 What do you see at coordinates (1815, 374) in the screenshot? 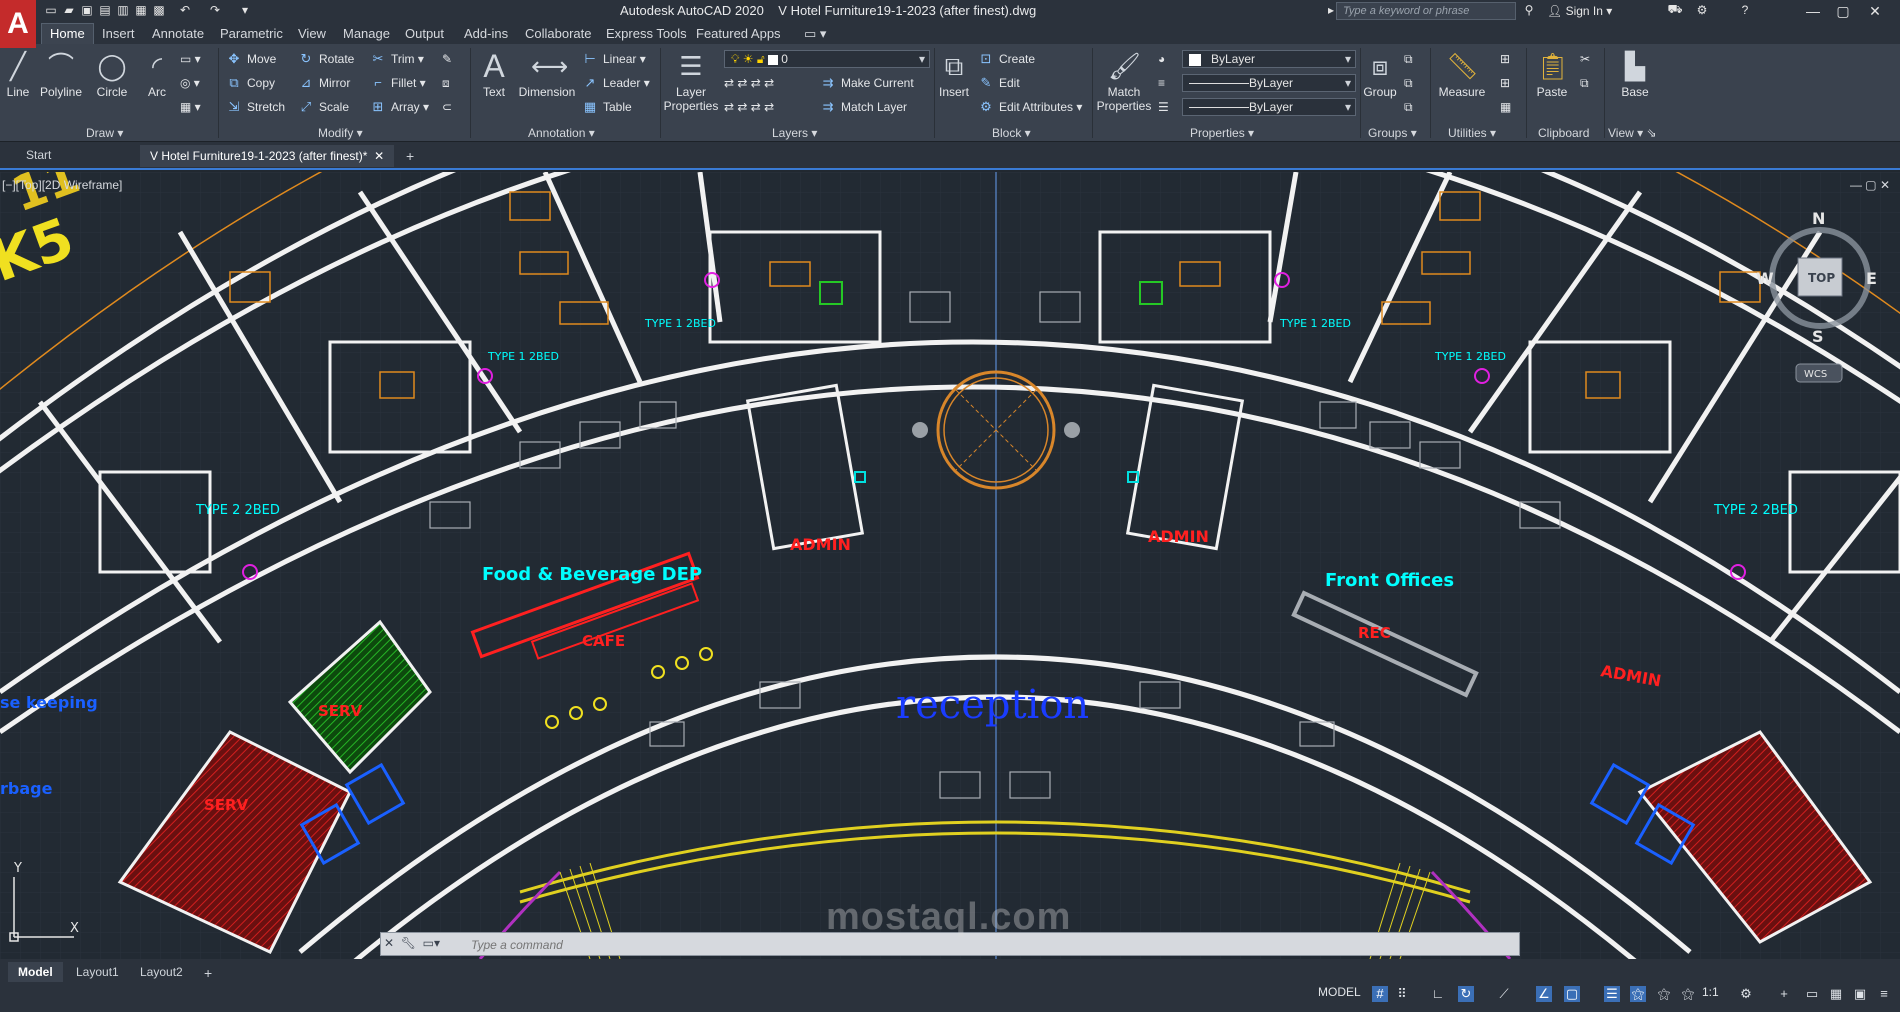
I see `wcs-label: WCS` at bounding box center [1815, 374].